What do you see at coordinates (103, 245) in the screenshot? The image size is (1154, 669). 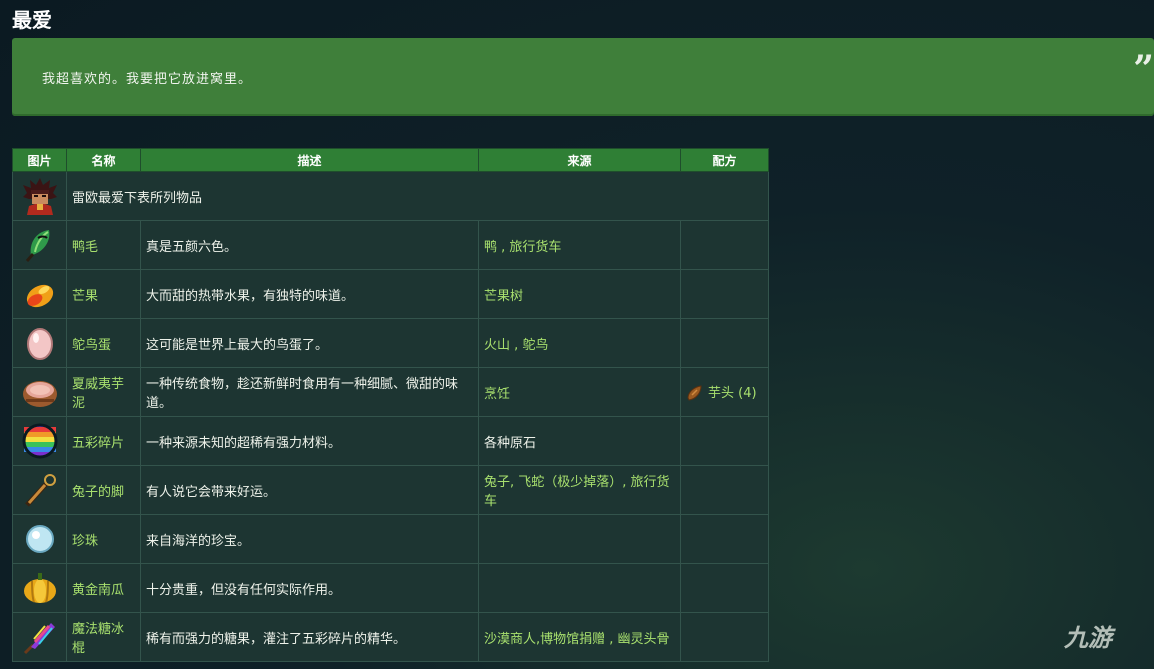 I see `item-name-link: 鸭毛` at bounding box center [103, 245].